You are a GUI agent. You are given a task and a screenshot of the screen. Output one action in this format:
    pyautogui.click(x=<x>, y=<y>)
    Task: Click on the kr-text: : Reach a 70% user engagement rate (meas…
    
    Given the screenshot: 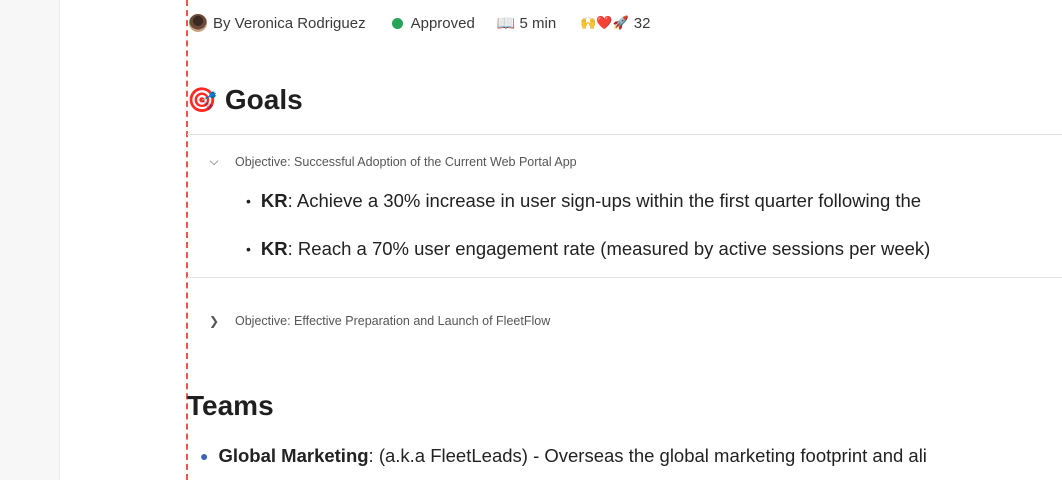 What is the action you would take?
    pyautogui.click(x=609, y=248)
    